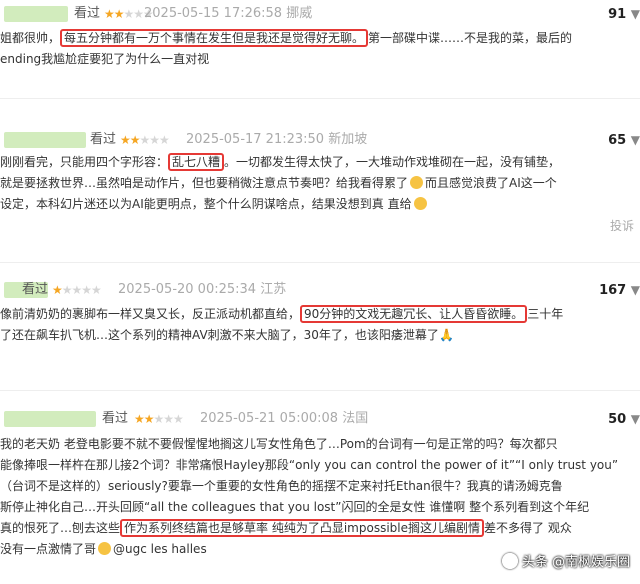  Describe the element at coordinates (277, 139) in the screenshot. I see `timestamp-location: 2025-05-17 21:23:50 新加坡` at that location.